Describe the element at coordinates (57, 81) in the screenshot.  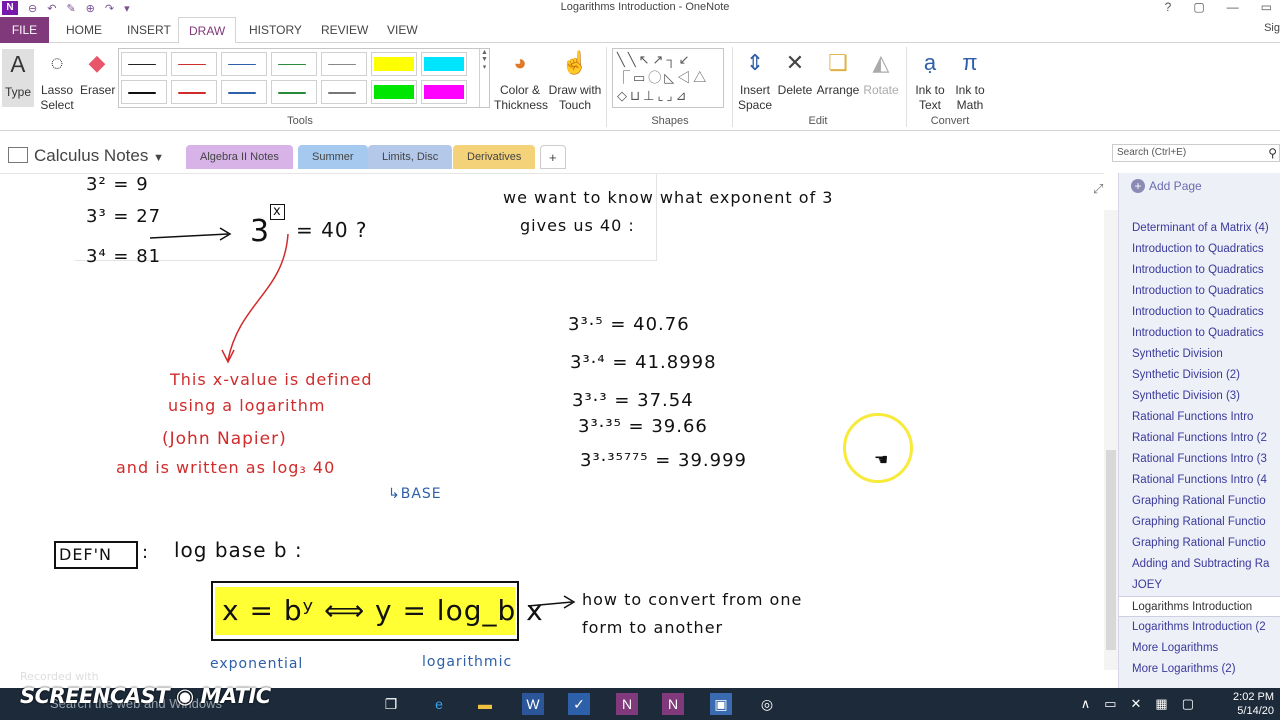
I see `lasso-select-button: ◌ Lasso Select` at that location.